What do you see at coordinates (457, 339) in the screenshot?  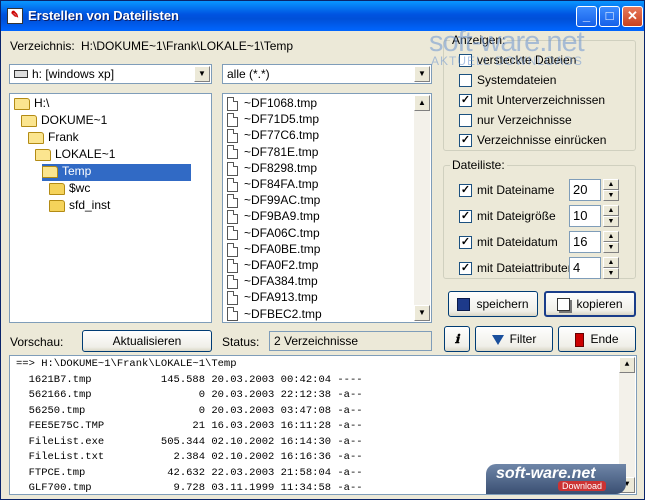 I see `info-button: ℹ` at bounding box center [457, 339].